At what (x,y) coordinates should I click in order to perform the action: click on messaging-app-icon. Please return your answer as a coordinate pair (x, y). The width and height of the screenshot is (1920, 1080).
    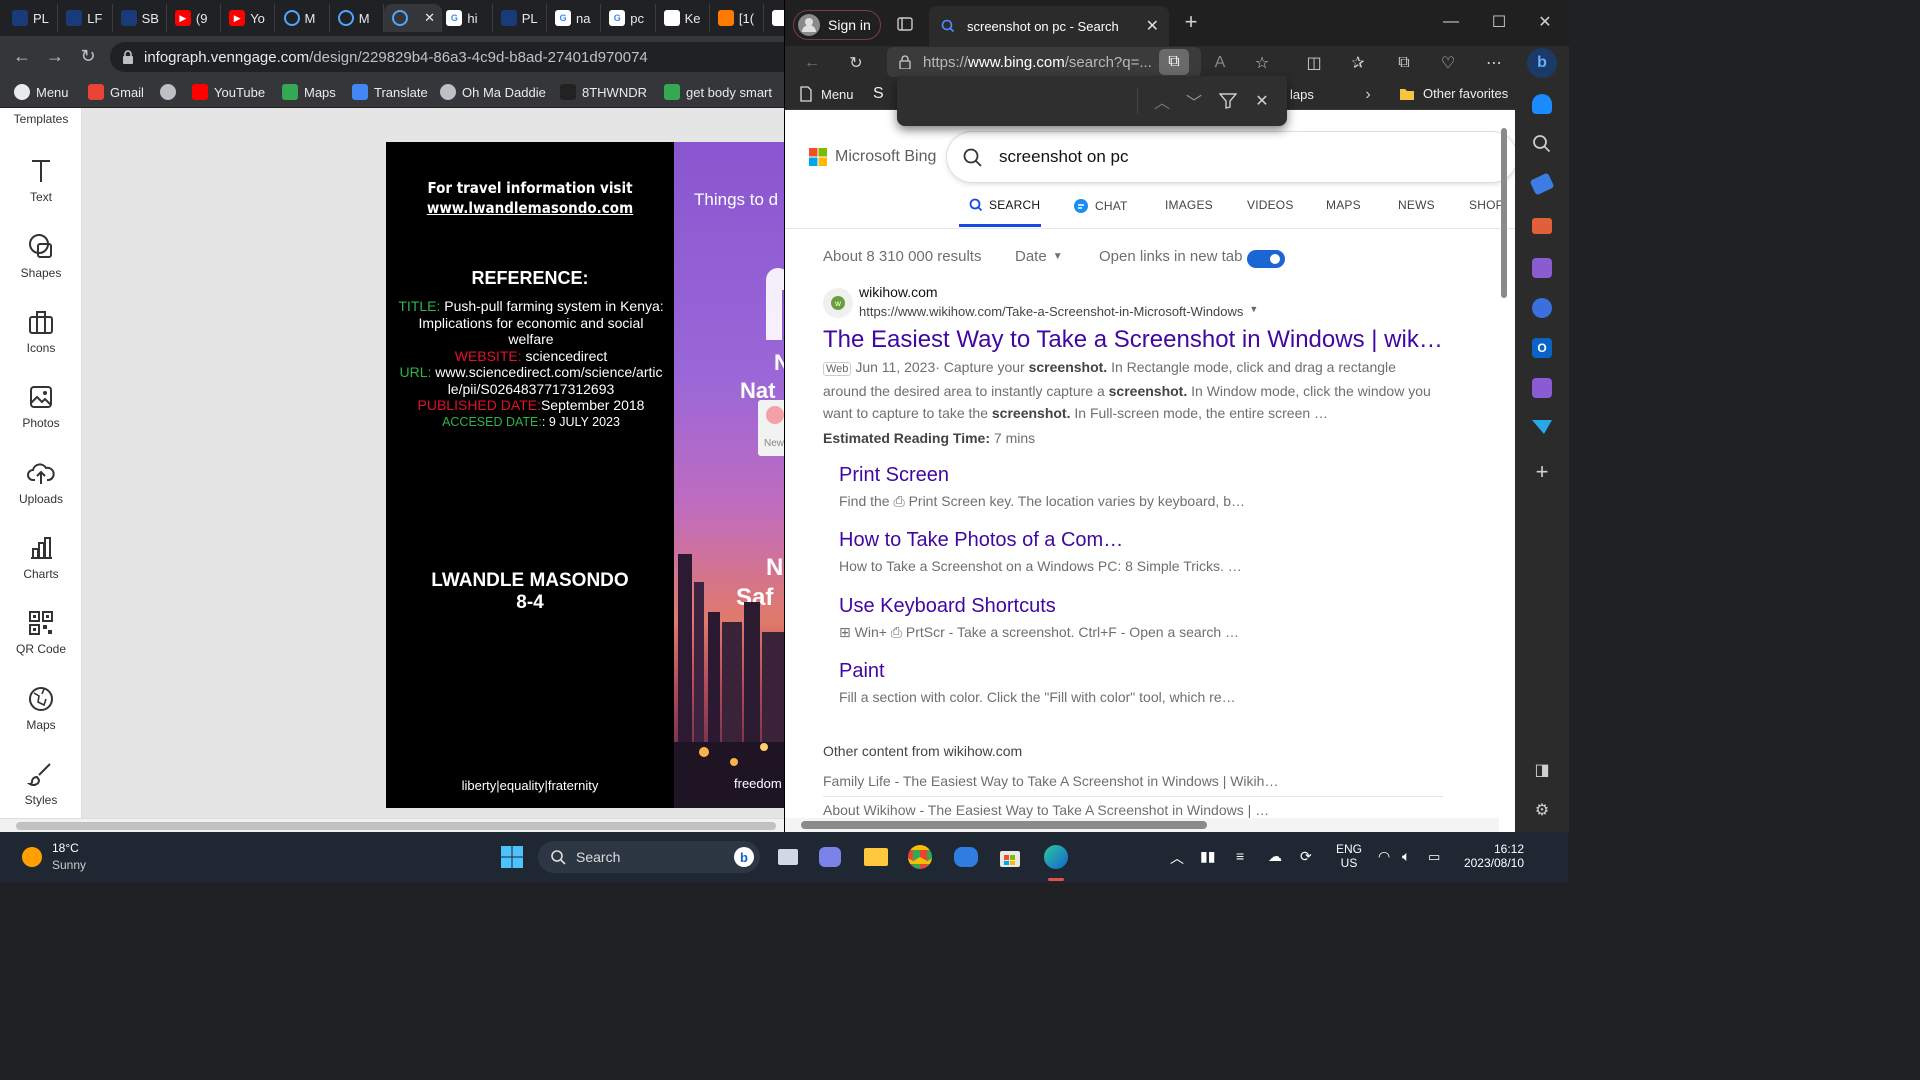
    Looking at the image, I should click on (966, 857).